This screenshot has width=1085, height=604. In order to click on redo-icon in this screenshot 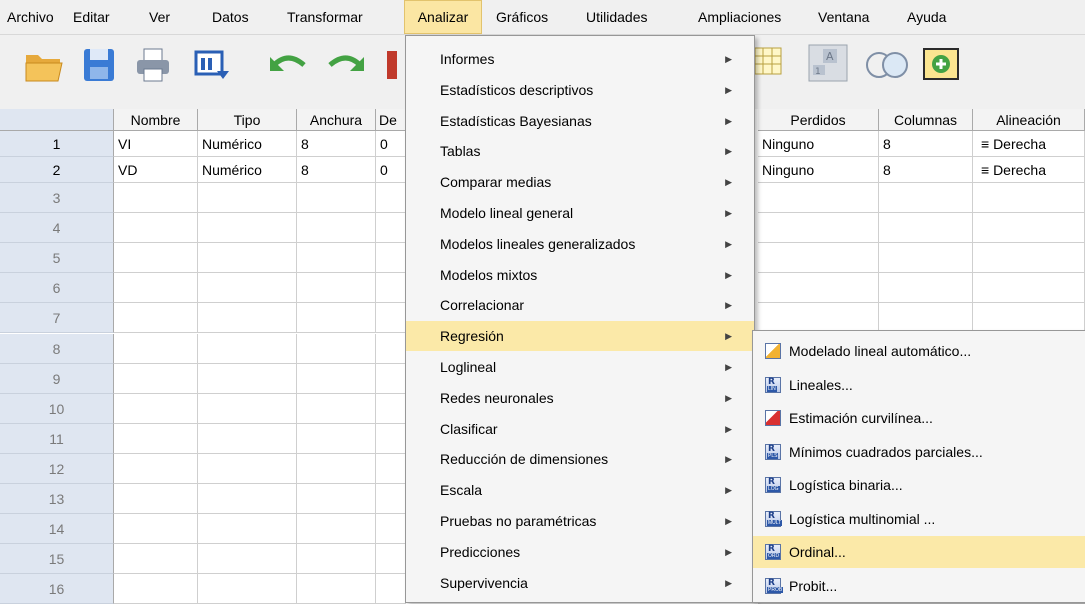, I will do `click(346, 65)`.